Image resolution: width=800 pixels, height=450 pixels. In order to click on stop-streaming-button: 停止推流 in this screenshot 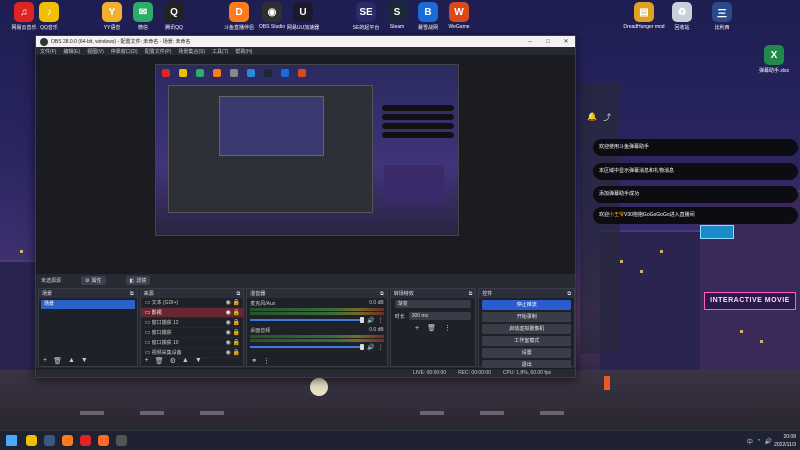, I will do `click(527, 305)`.